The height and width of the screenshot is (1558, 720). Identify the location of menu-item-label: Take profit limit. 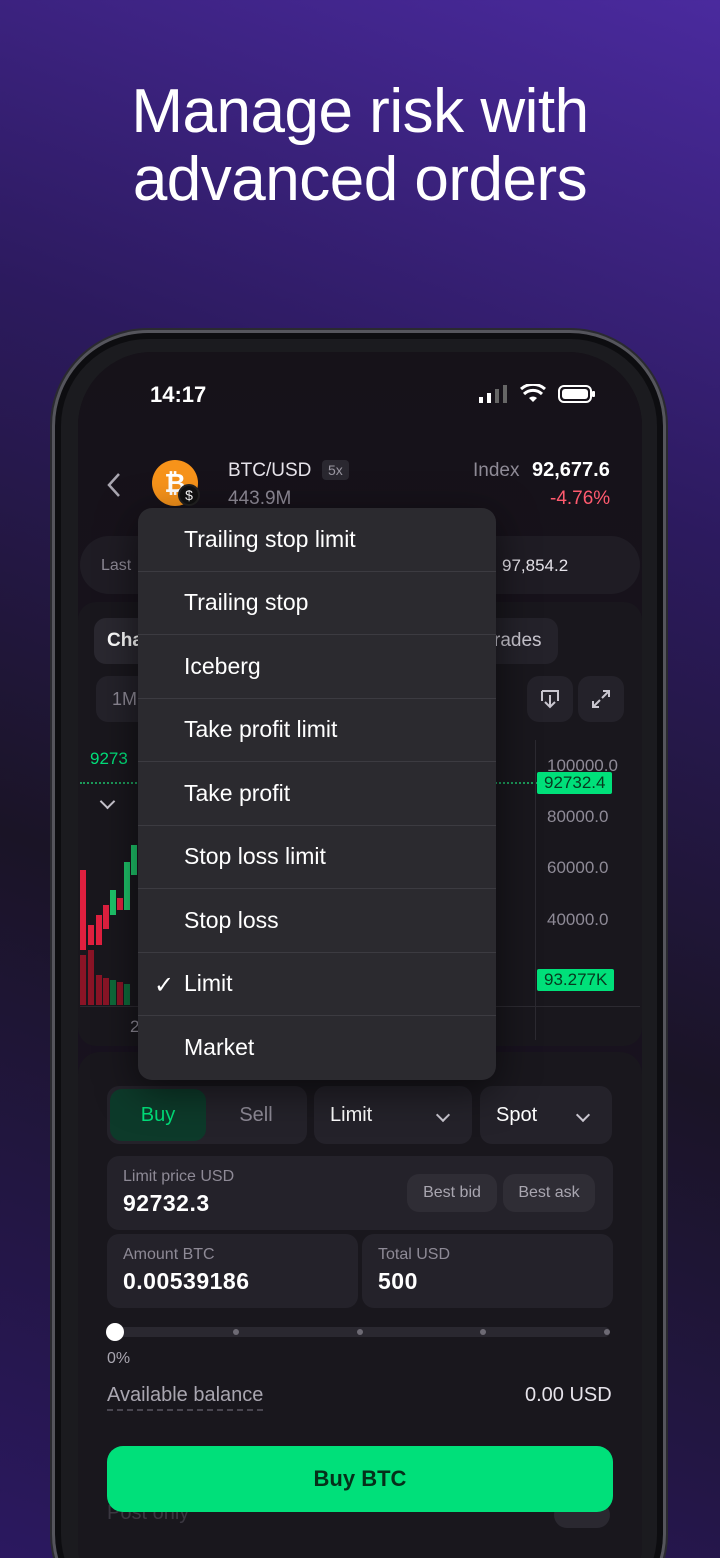
(261, 729).